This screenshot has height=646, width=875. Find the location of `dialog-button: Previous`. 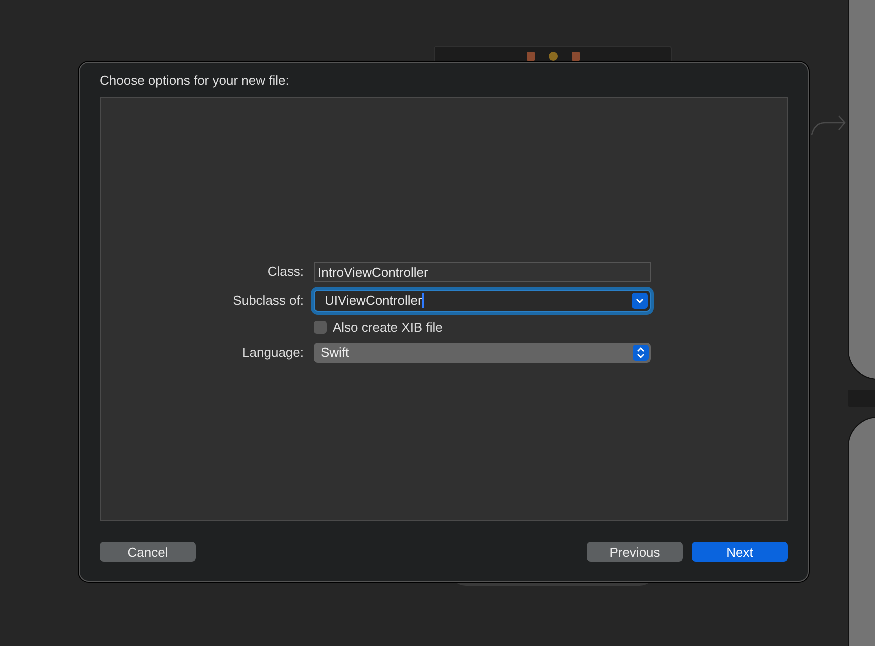

dialog-button: Previous is located at coordinates (635, 552).